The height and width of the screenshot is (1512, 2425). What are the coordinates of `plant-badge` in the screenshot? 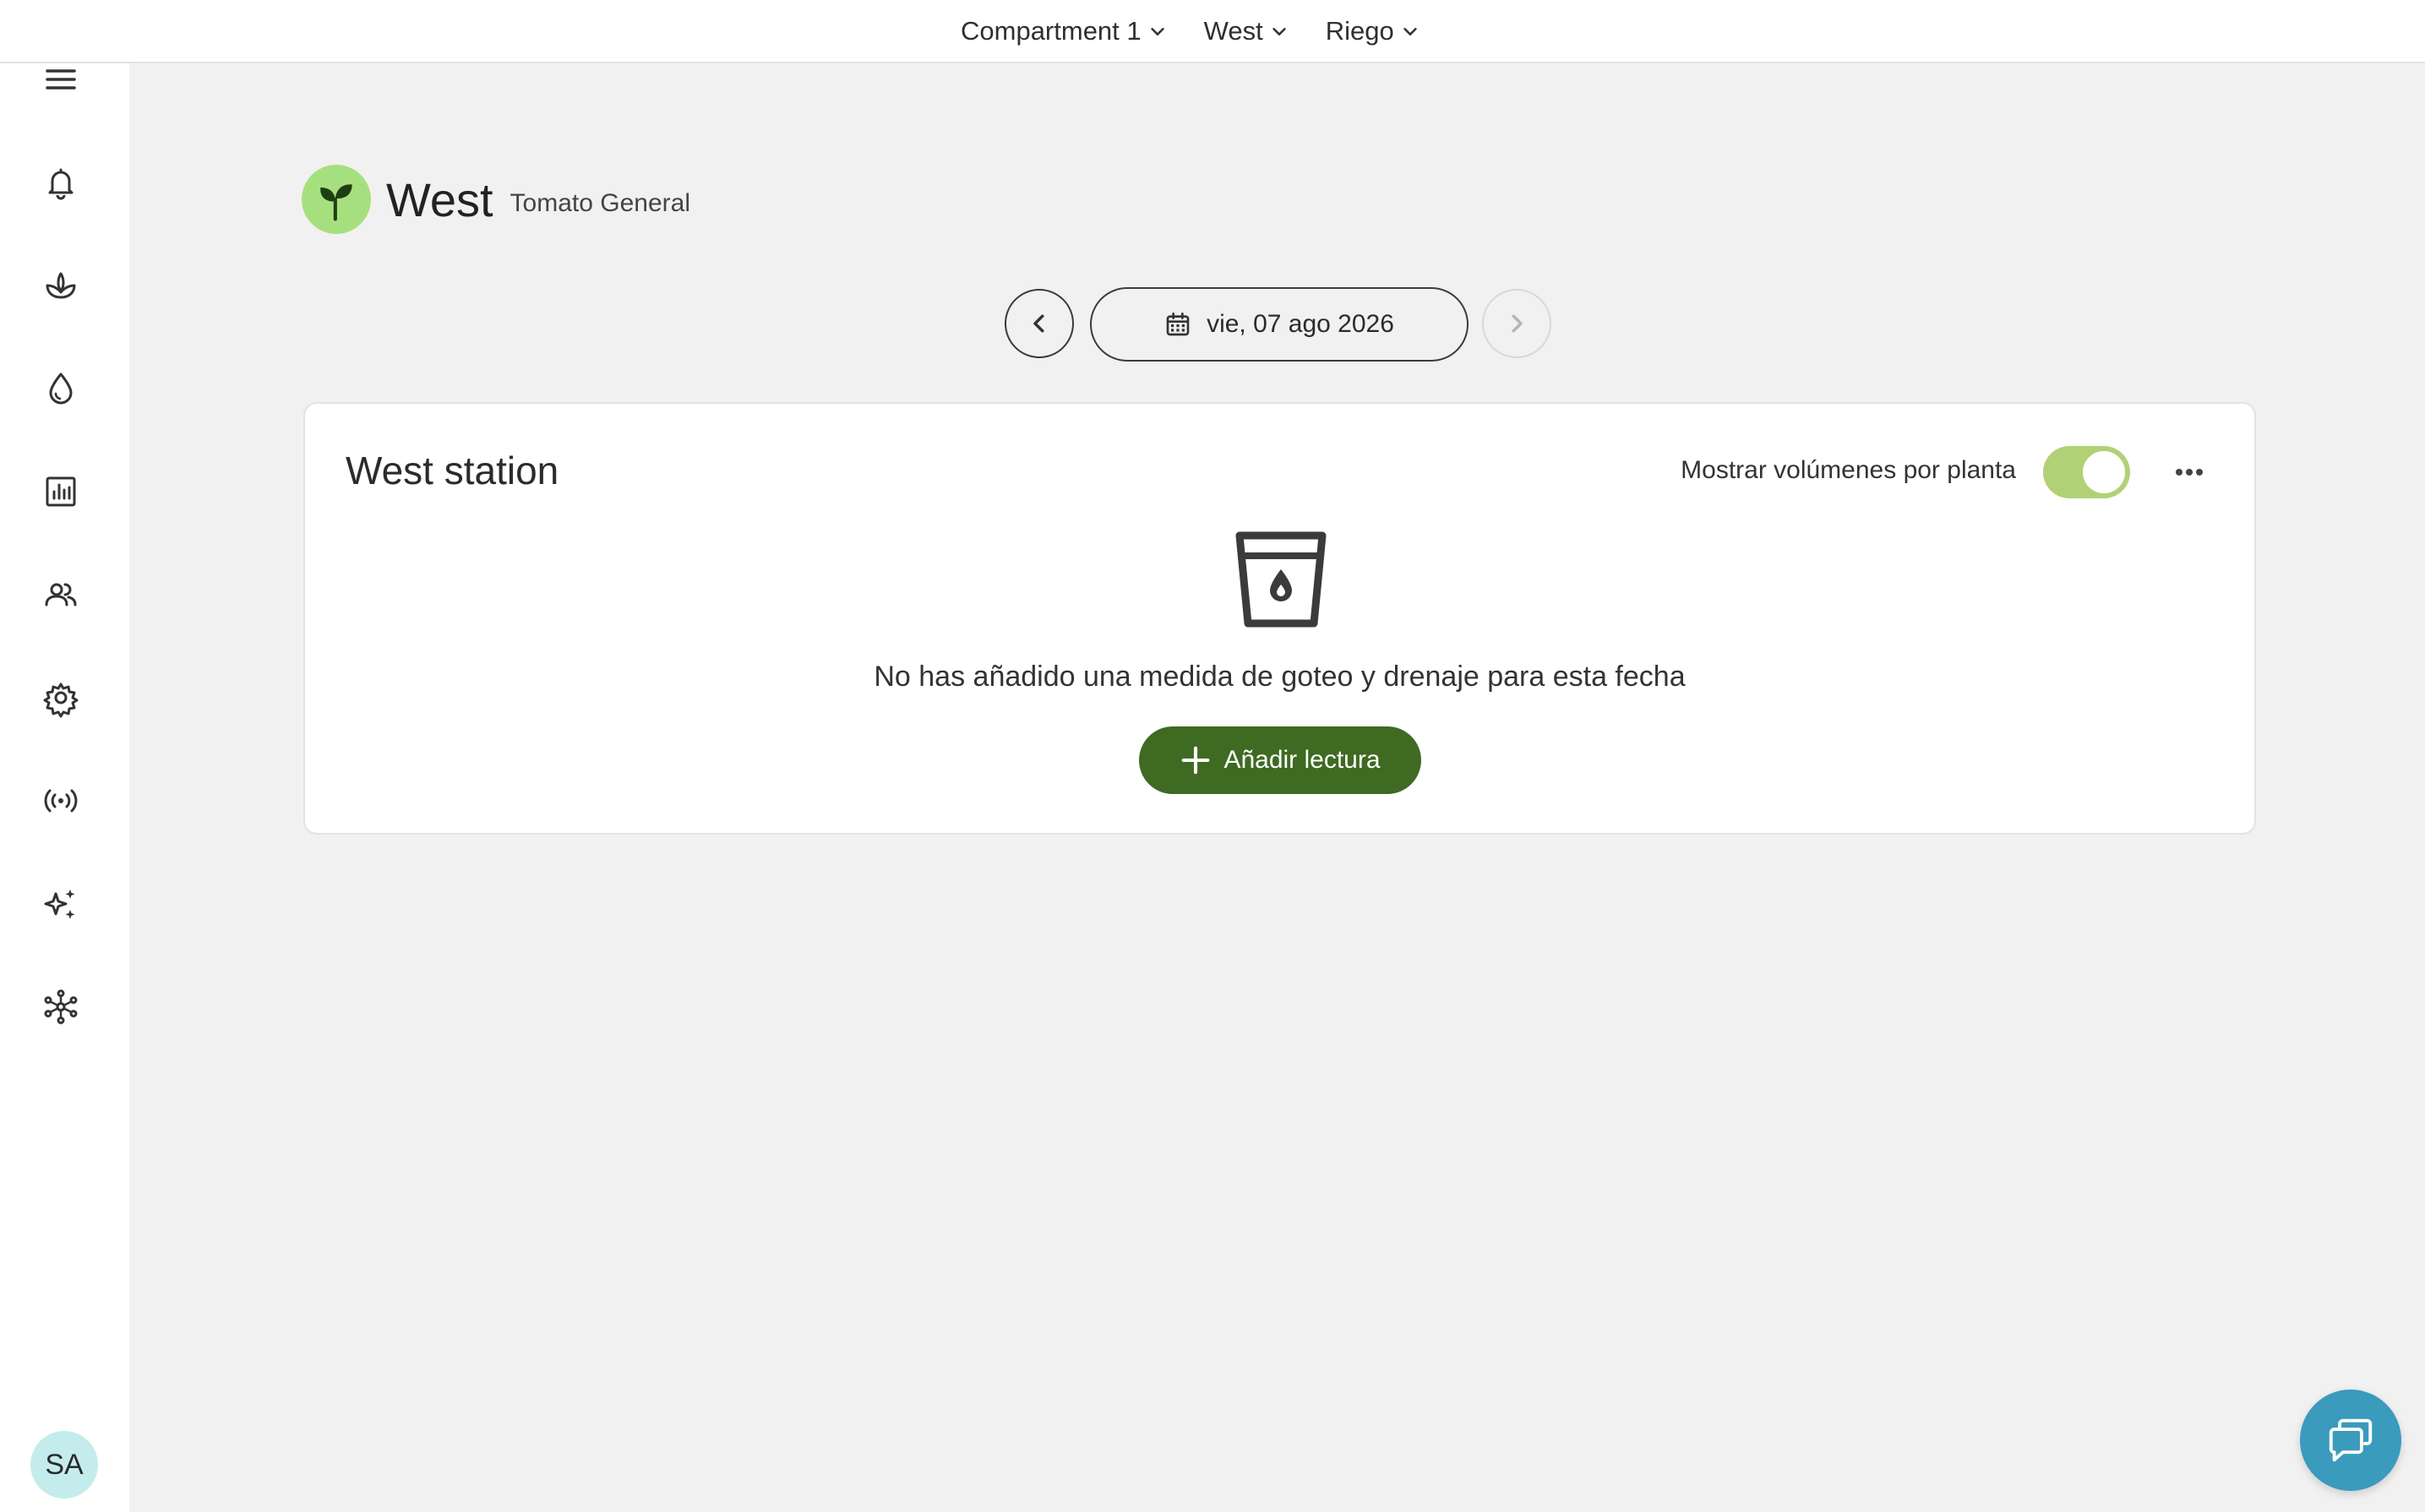 It's located at (337, 199).